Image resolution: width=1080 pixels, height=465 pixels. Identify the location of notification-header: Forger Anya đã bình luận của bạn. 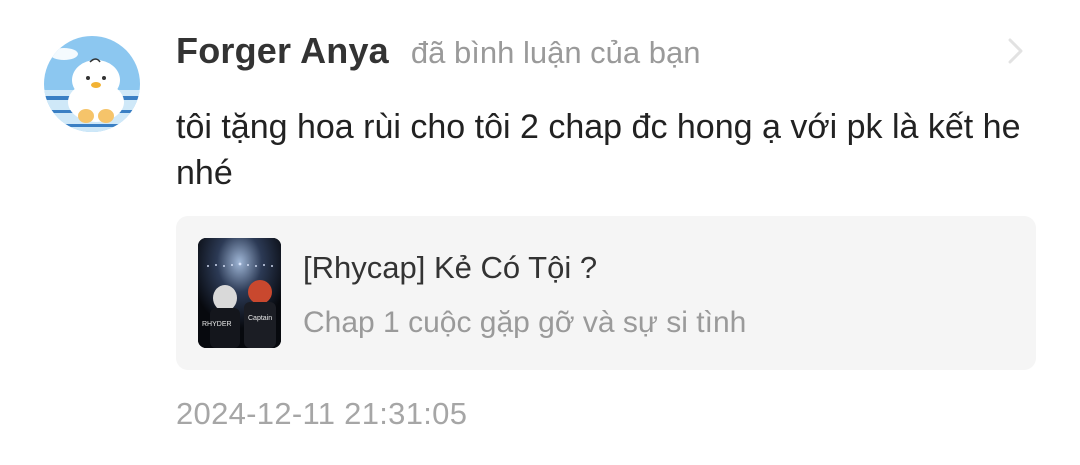
(438, 51).